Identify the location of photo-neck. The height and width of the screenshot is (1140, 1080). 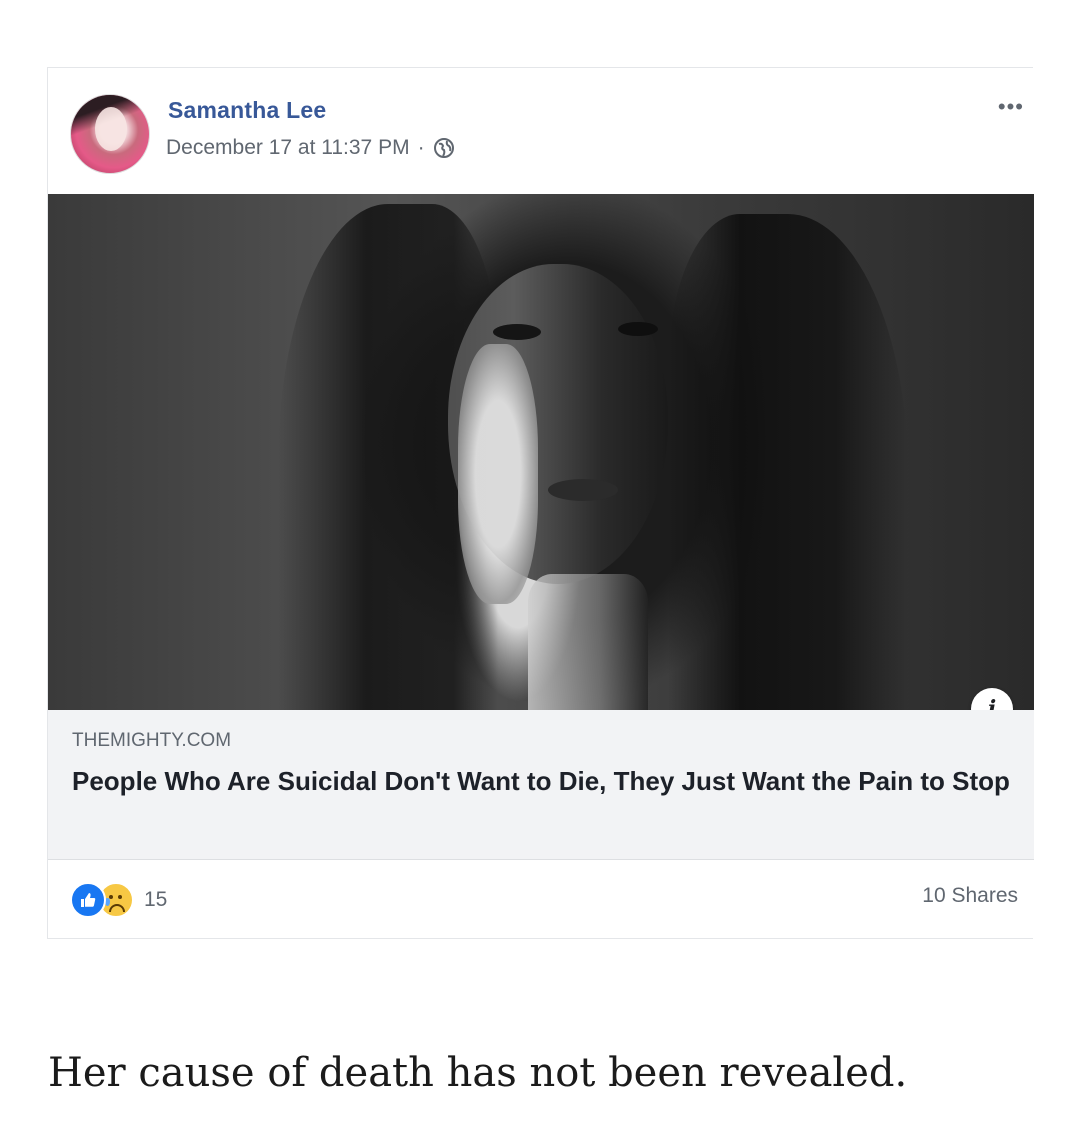
(588, 642).